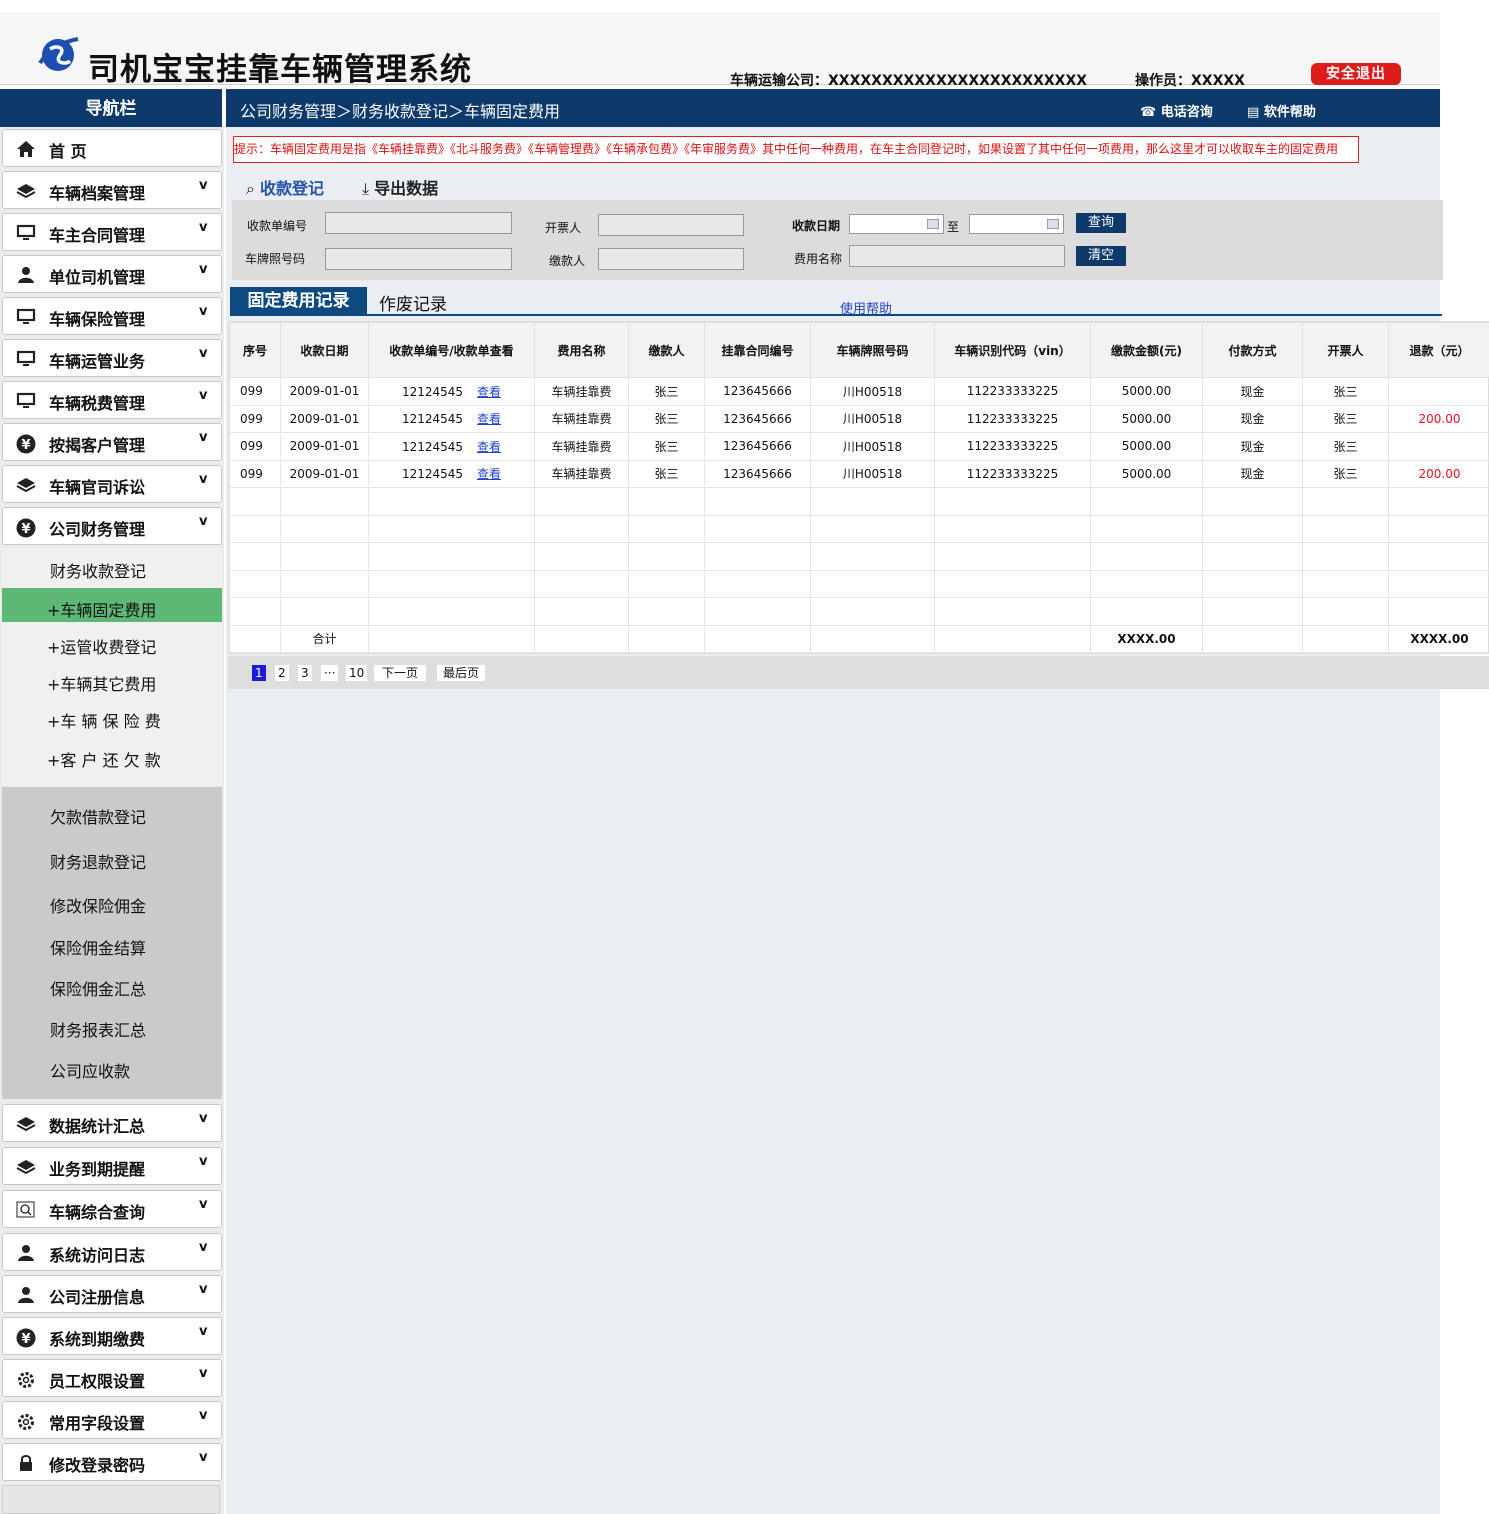 Image resolution: width=1489 pixels, height=1514 pixels. Describe the element at coordinates (98, 816) in the screenshot. I see `submenu-item: 欠款借款登记` at that location.